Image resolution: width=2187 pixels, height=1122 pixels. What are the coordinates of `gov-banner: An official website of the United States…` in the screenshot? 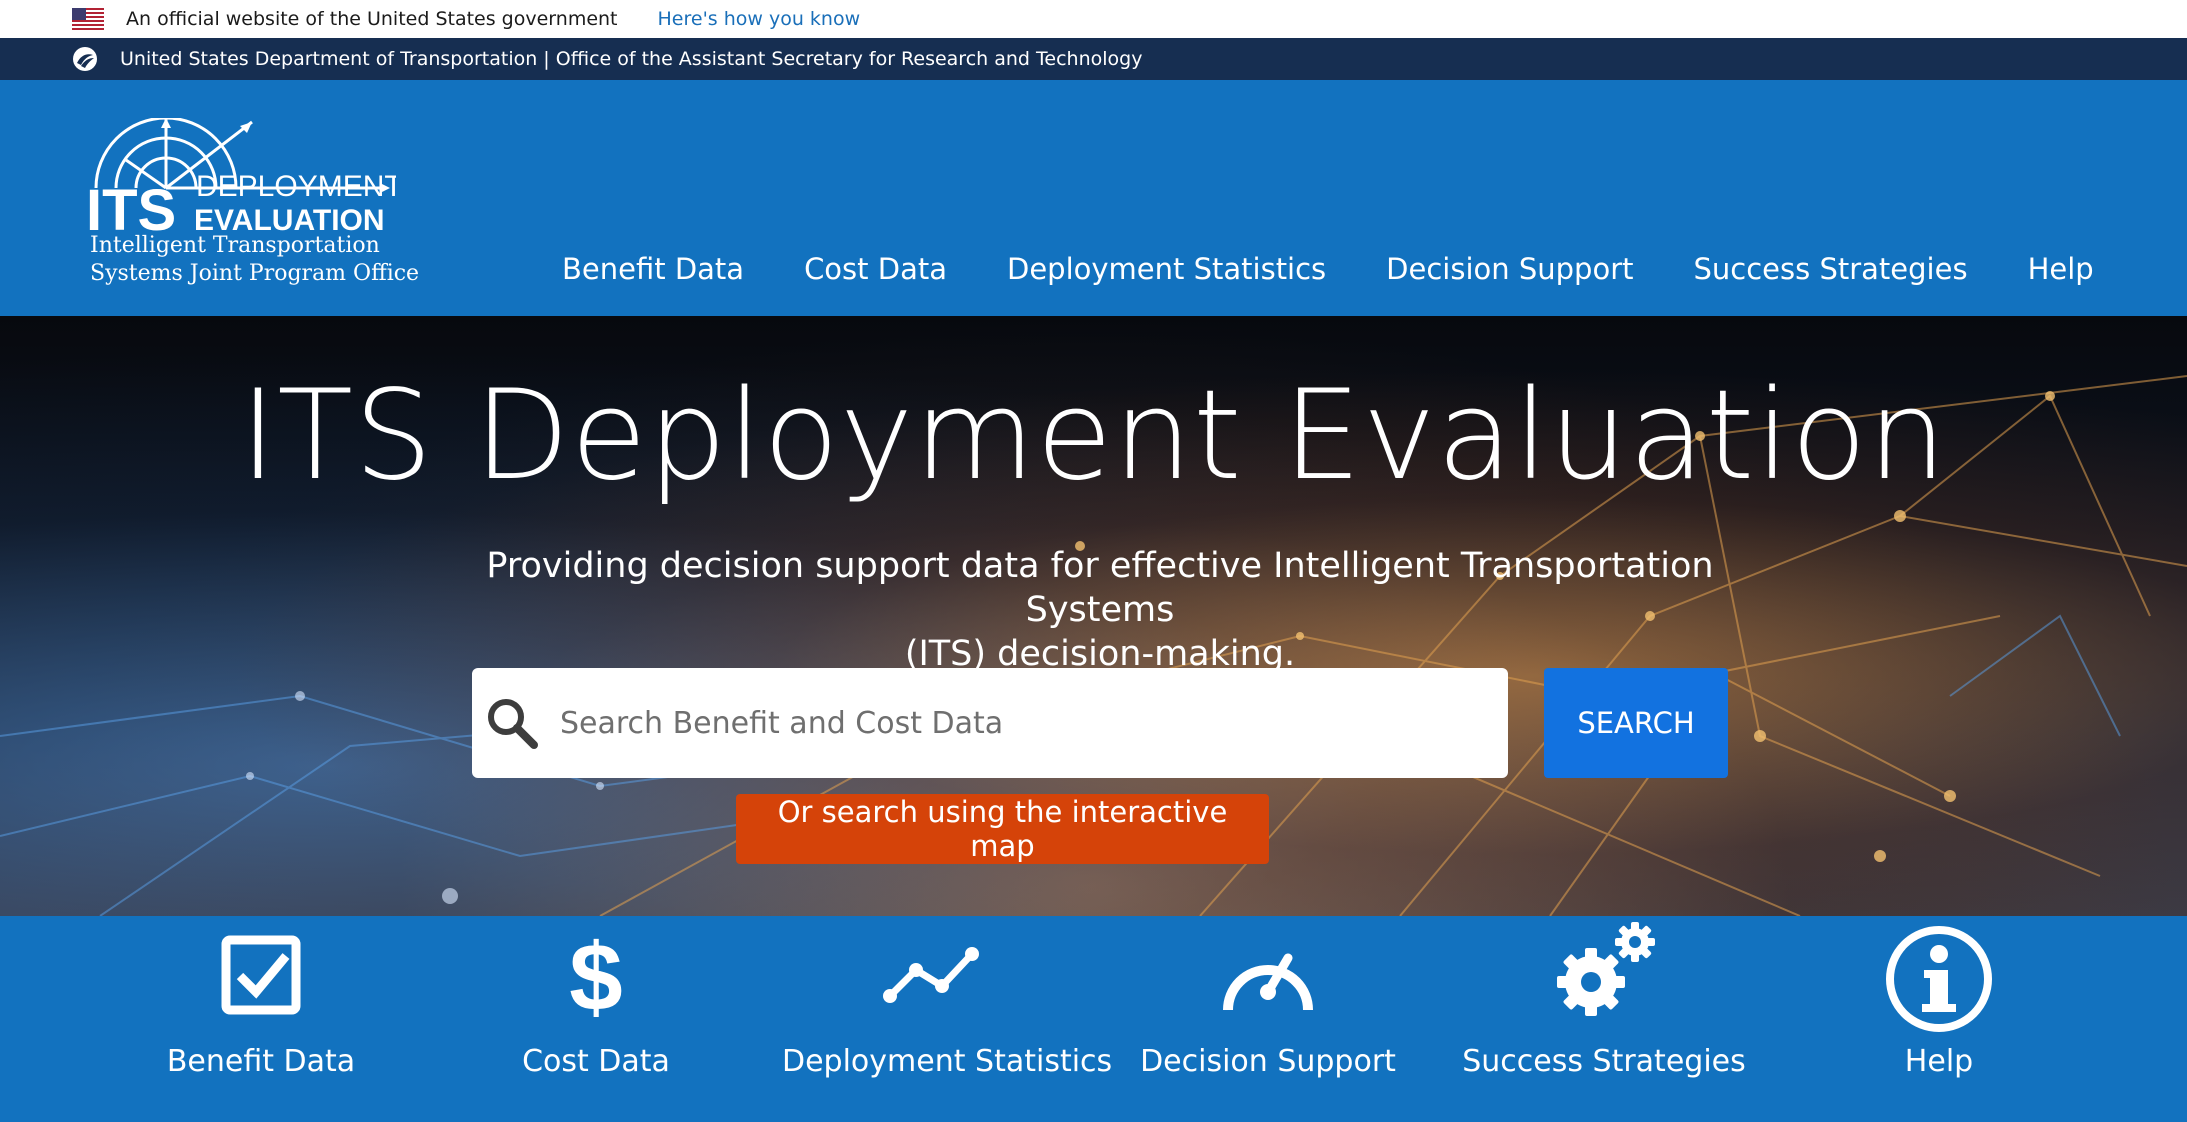 It's located at (1093, 19).